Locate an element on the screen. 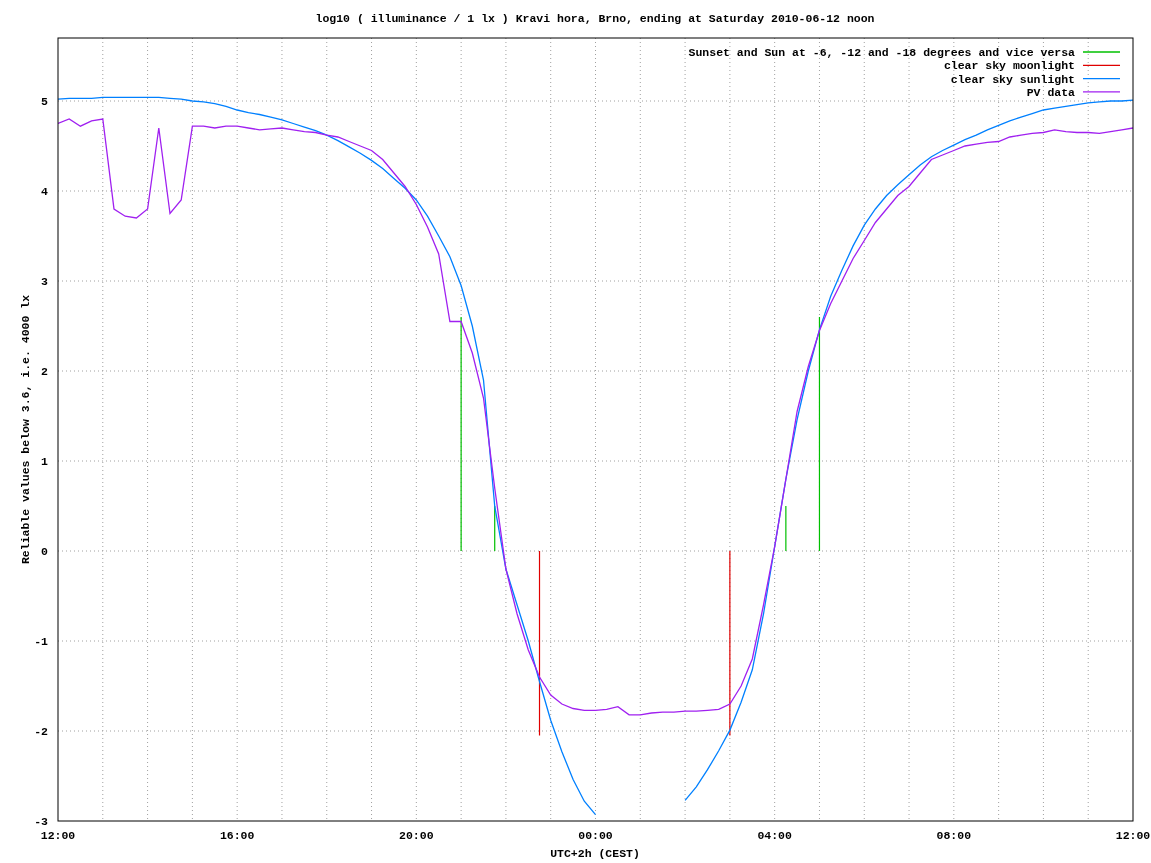 The width and height of the screenshot is (1151, 863). x-tick-label: 20:00 is located at coordinates (416, 835).